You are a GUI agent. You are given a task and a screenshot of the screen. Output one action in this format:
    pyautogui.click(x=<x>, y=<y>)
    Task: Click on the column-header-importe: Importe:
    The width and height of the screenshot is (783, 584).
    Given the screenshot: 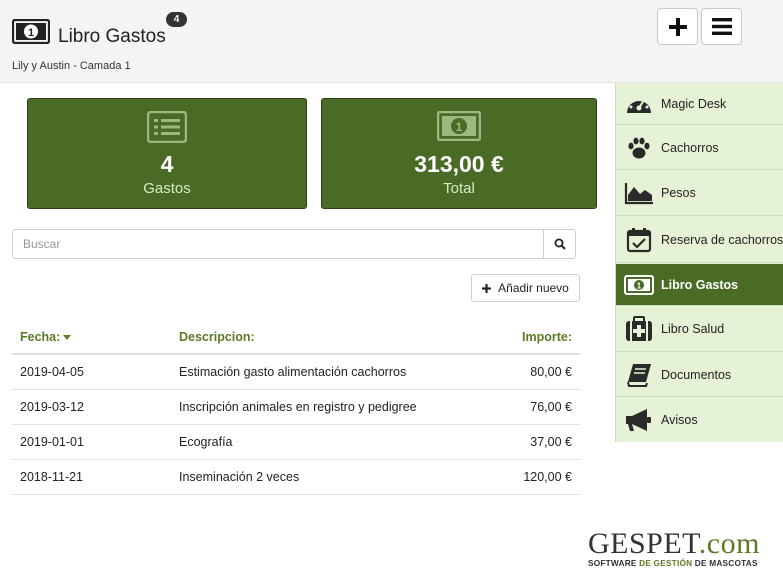 What is the action you would take?
    pyautogui.click(x=525, y=337)
    